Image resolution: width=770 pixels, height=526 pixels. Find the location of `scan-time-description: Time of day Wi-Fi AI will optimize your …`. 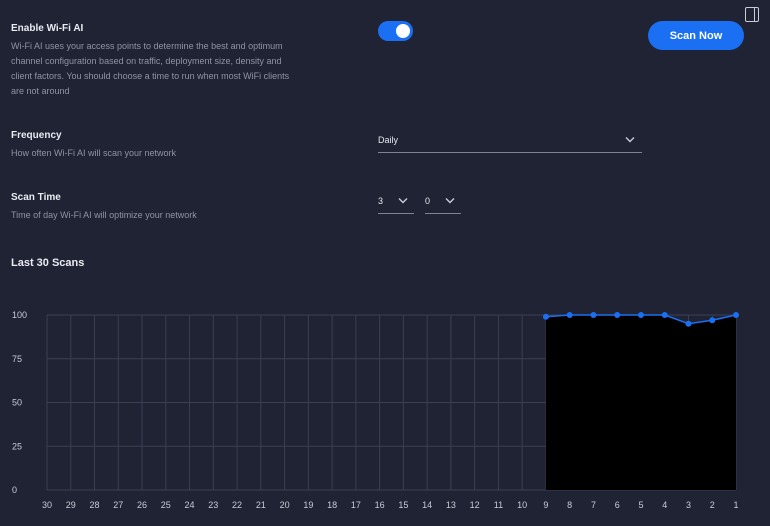

scan-time-description: Time of day Wi-Fi AI will optimize your … is located at coordinates (104, 215).